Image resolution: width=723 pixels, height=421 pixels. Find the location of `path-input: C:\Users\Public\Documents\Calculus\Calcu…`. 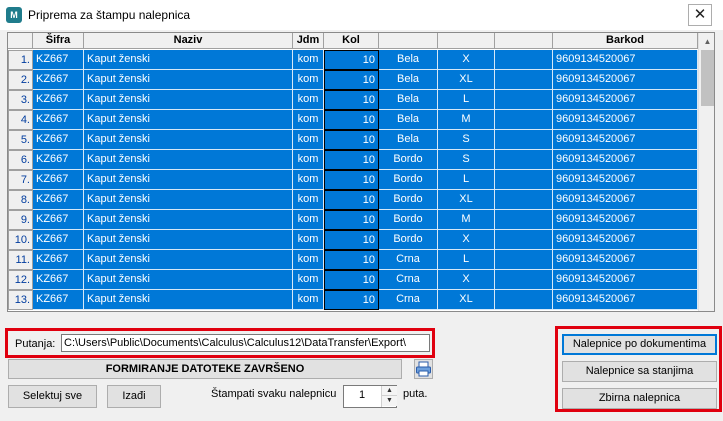

path-input: C:\Users\Public\Documents\Calculus\Calcu… is located at coordinates (245, 343).